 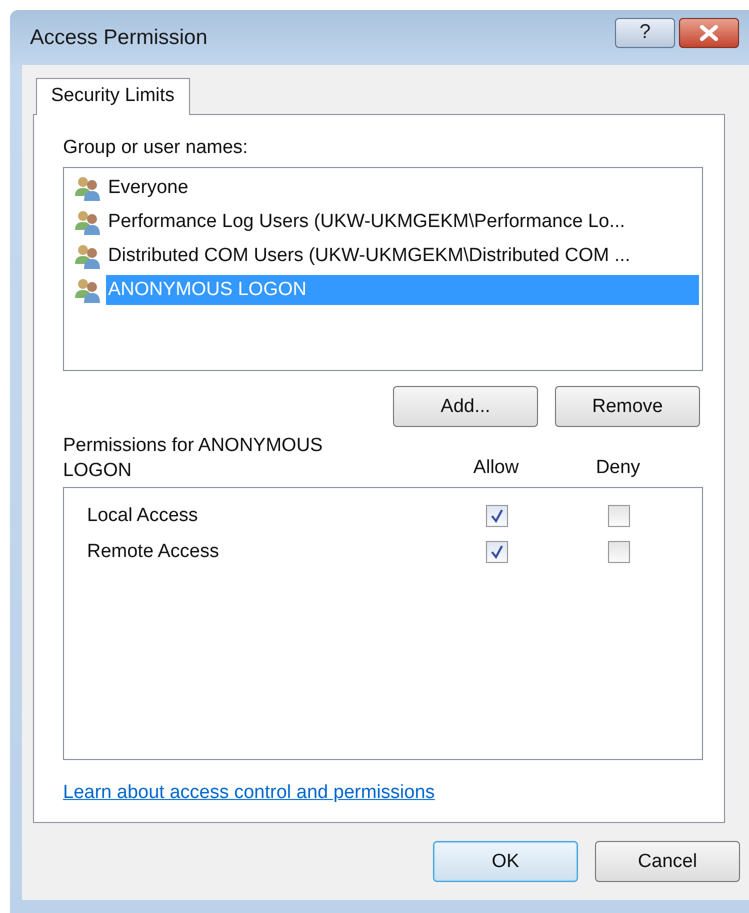 What do you see at coordinates (645, 33) in the screenshot?
I see `help-button: ?` at bounding box center [645, 33].